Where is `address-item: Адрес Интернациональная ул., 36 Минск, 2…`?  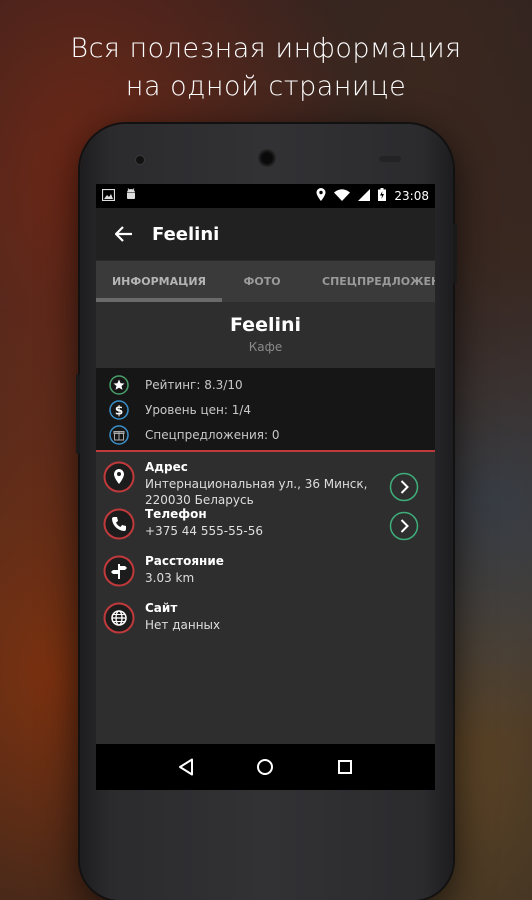 address-item: Адрес Интернациональная ул., 36 Минск, 2… is located at coordinates (265, 483).